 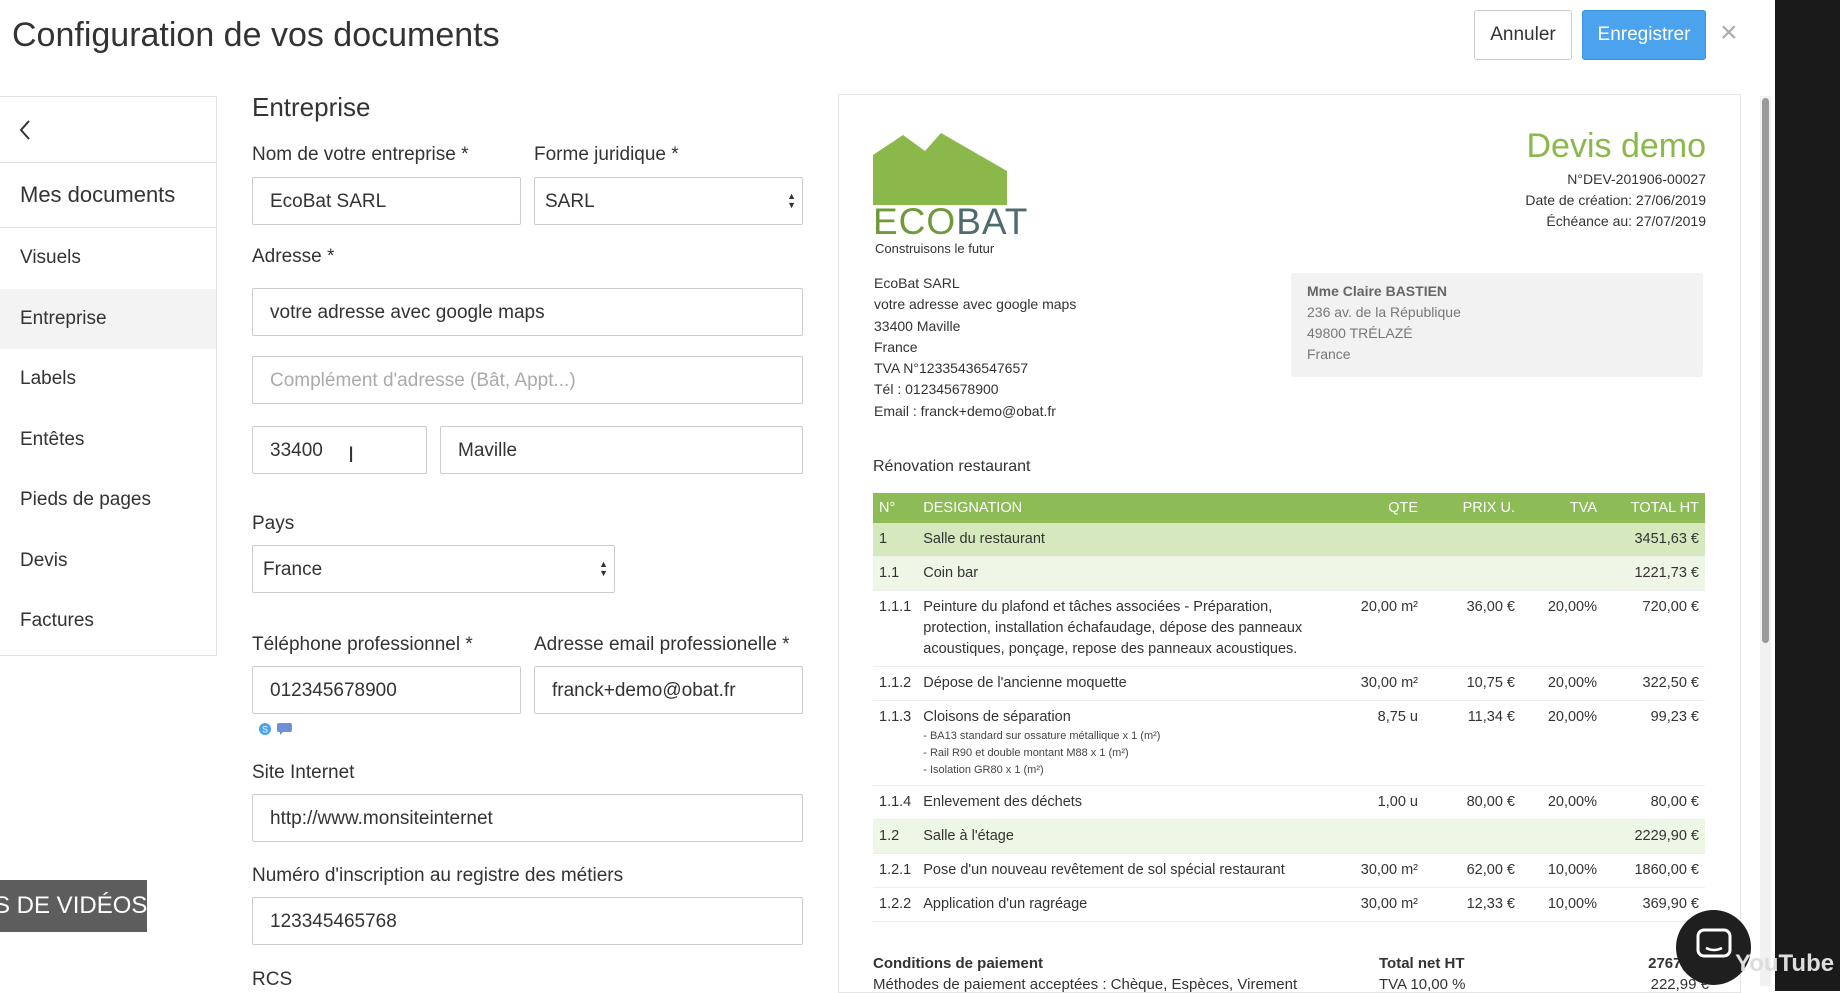 I want to click on city-input: Maville, so click(x=621, y=450).